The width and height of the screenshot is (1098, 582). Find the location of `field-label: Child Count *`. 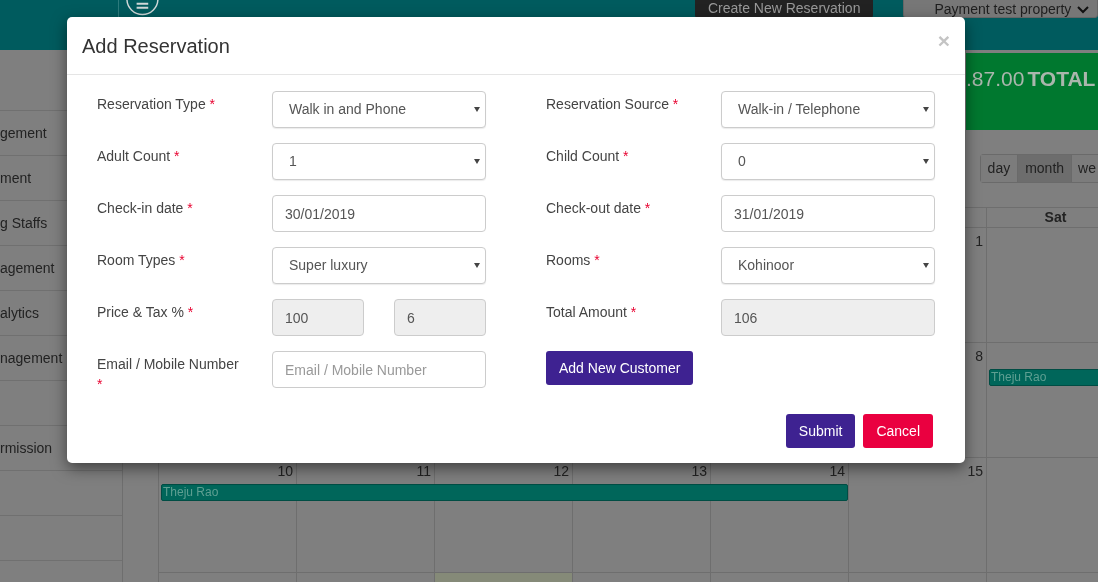

field-label: Child Count * is located at coordinates (588, 156).